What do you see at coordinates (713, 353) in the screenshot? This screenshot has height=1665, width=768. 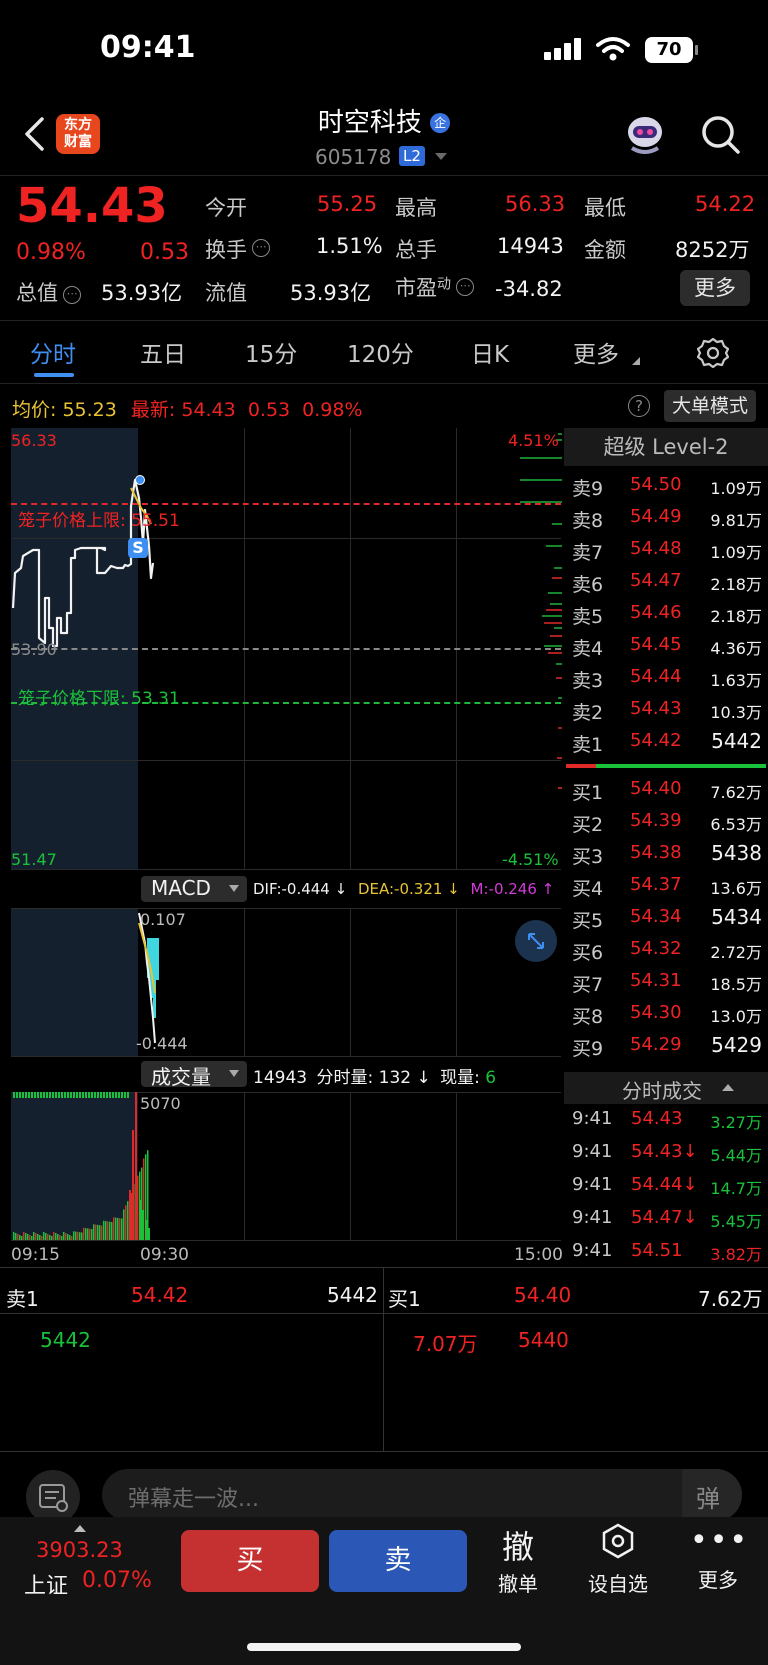 I see `gear-icon` at bounding box center [713, 353].